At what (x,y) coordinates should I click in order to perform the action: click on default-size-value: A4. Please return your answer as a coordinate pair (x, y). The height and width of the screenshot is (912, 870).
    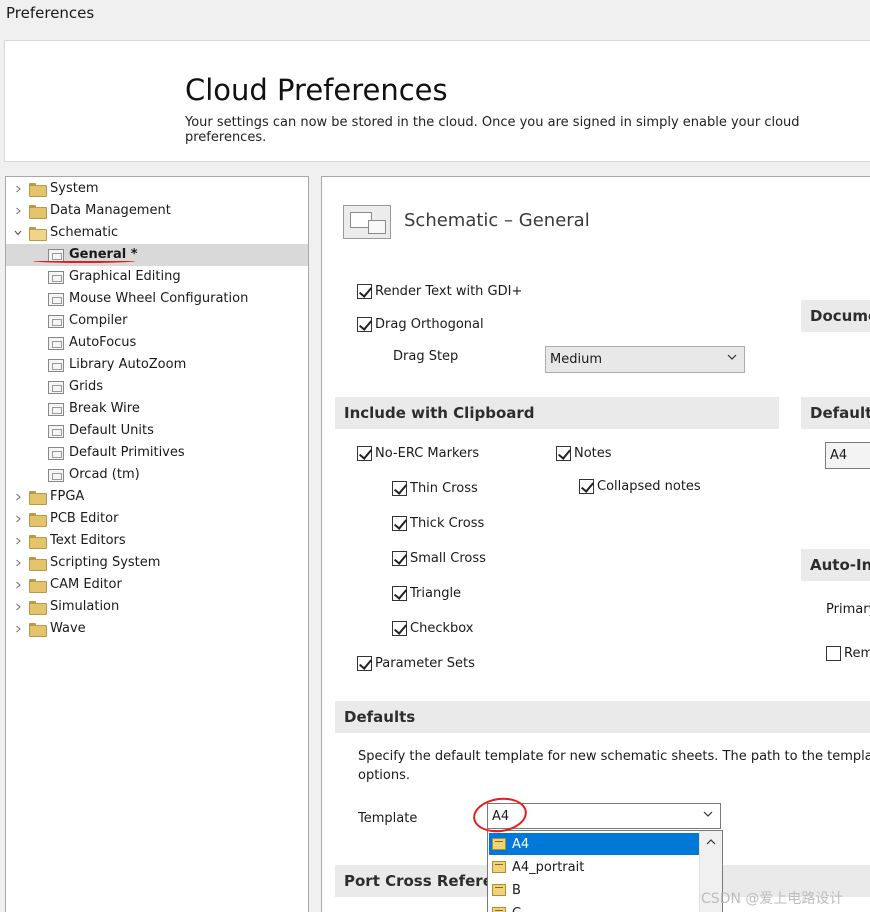
    Looking at the image, I should click on (839, 455).